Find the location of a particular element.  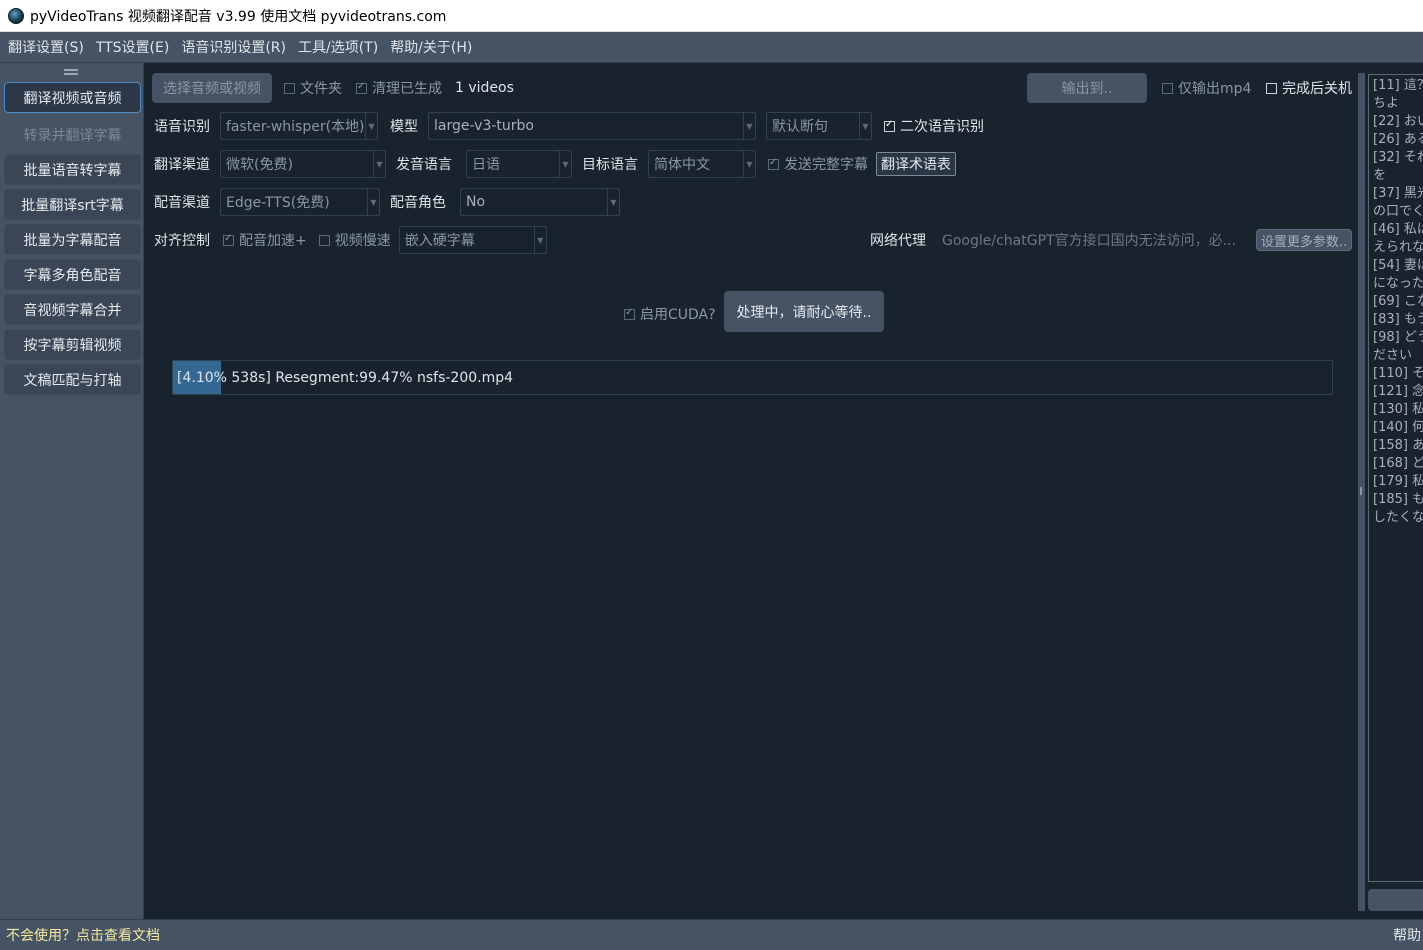

shutdown-checkbox: 完成后关机 is located at coordinates (1309, 88).